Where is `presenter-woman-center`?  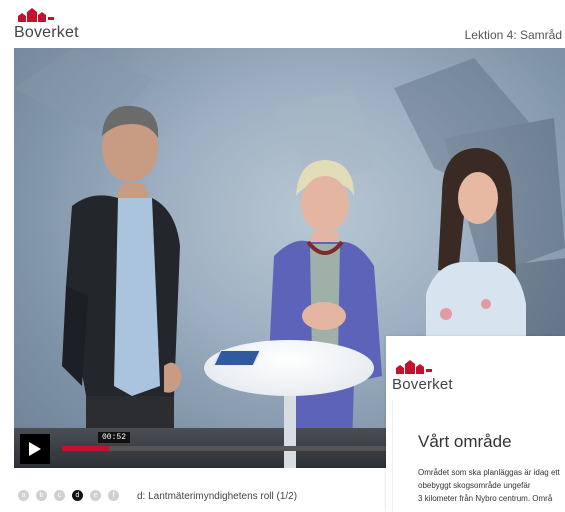
presenter-woman-center is located at coordinates (325, 303).